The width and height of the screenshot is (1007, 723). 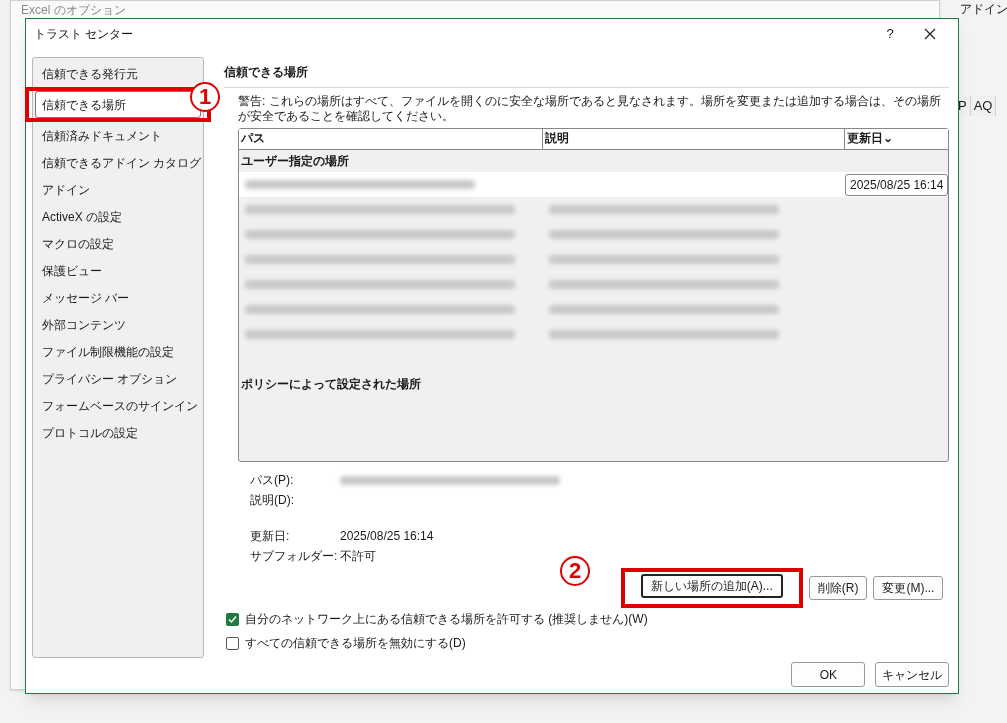 What do you see at coordinates (828, 674) in the screenshot?
I see `dialog-button: OK` at bounding box center [828, 674].